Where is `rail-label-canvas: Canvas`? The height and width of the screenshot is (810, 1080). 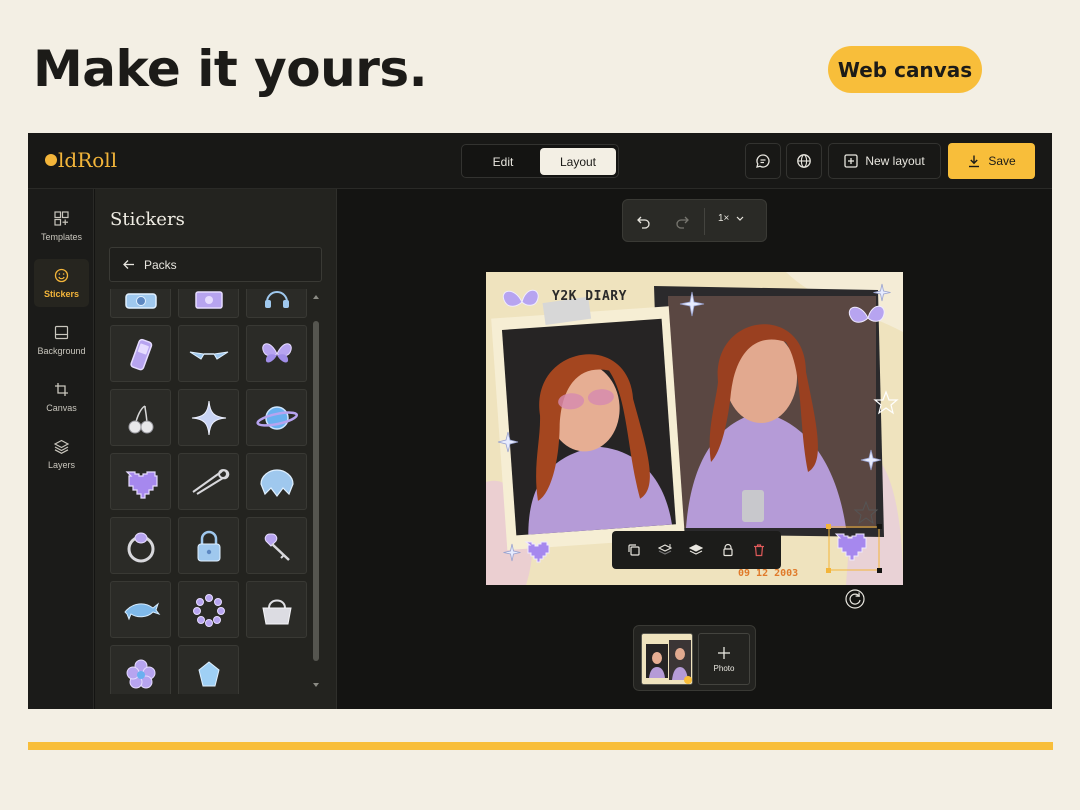 rail-label-canvas: Canvas is located at coordinates (61, 407).